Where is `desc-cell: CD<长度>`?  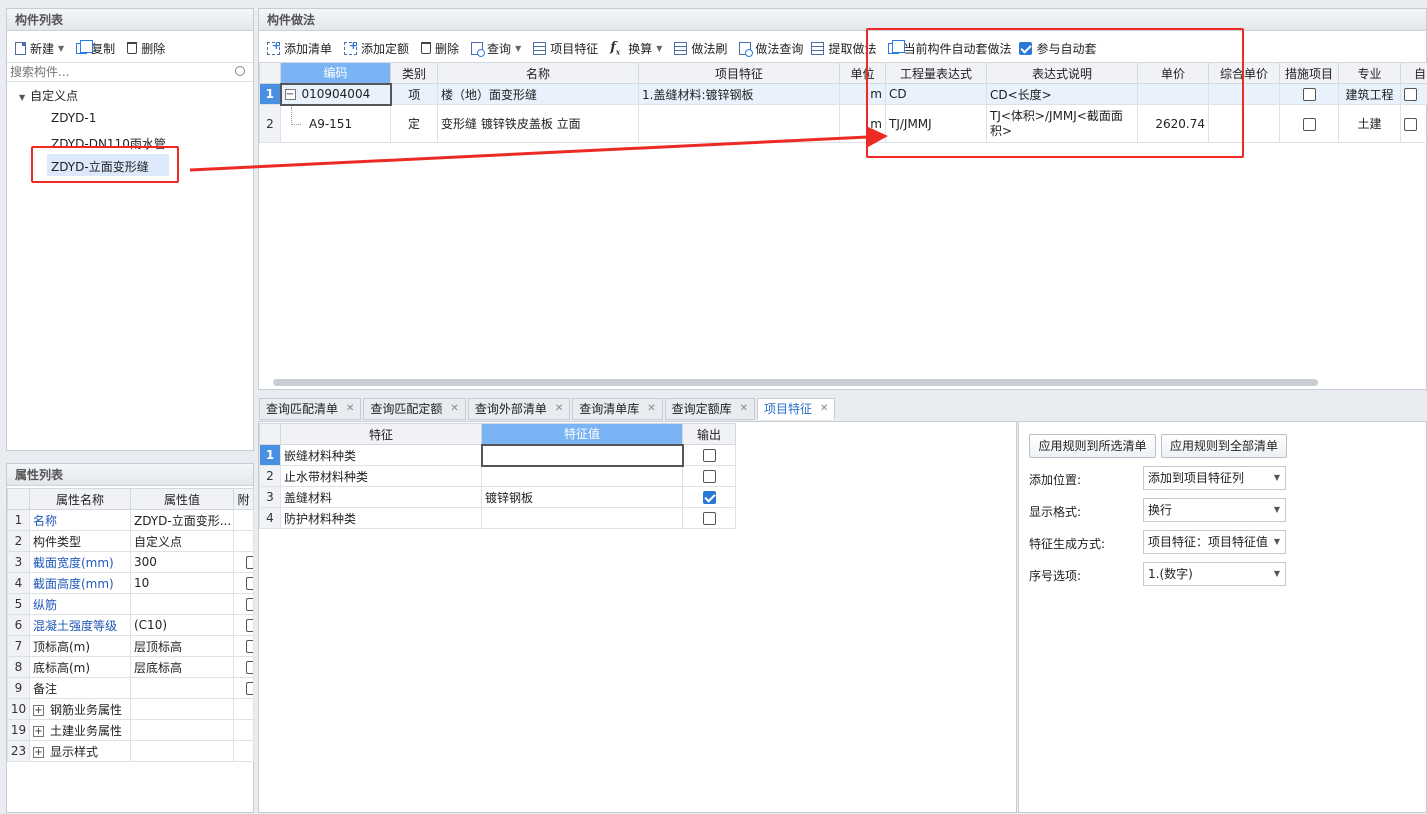 desc-cell: CD<长度> is located at coordinates (1062, 94).